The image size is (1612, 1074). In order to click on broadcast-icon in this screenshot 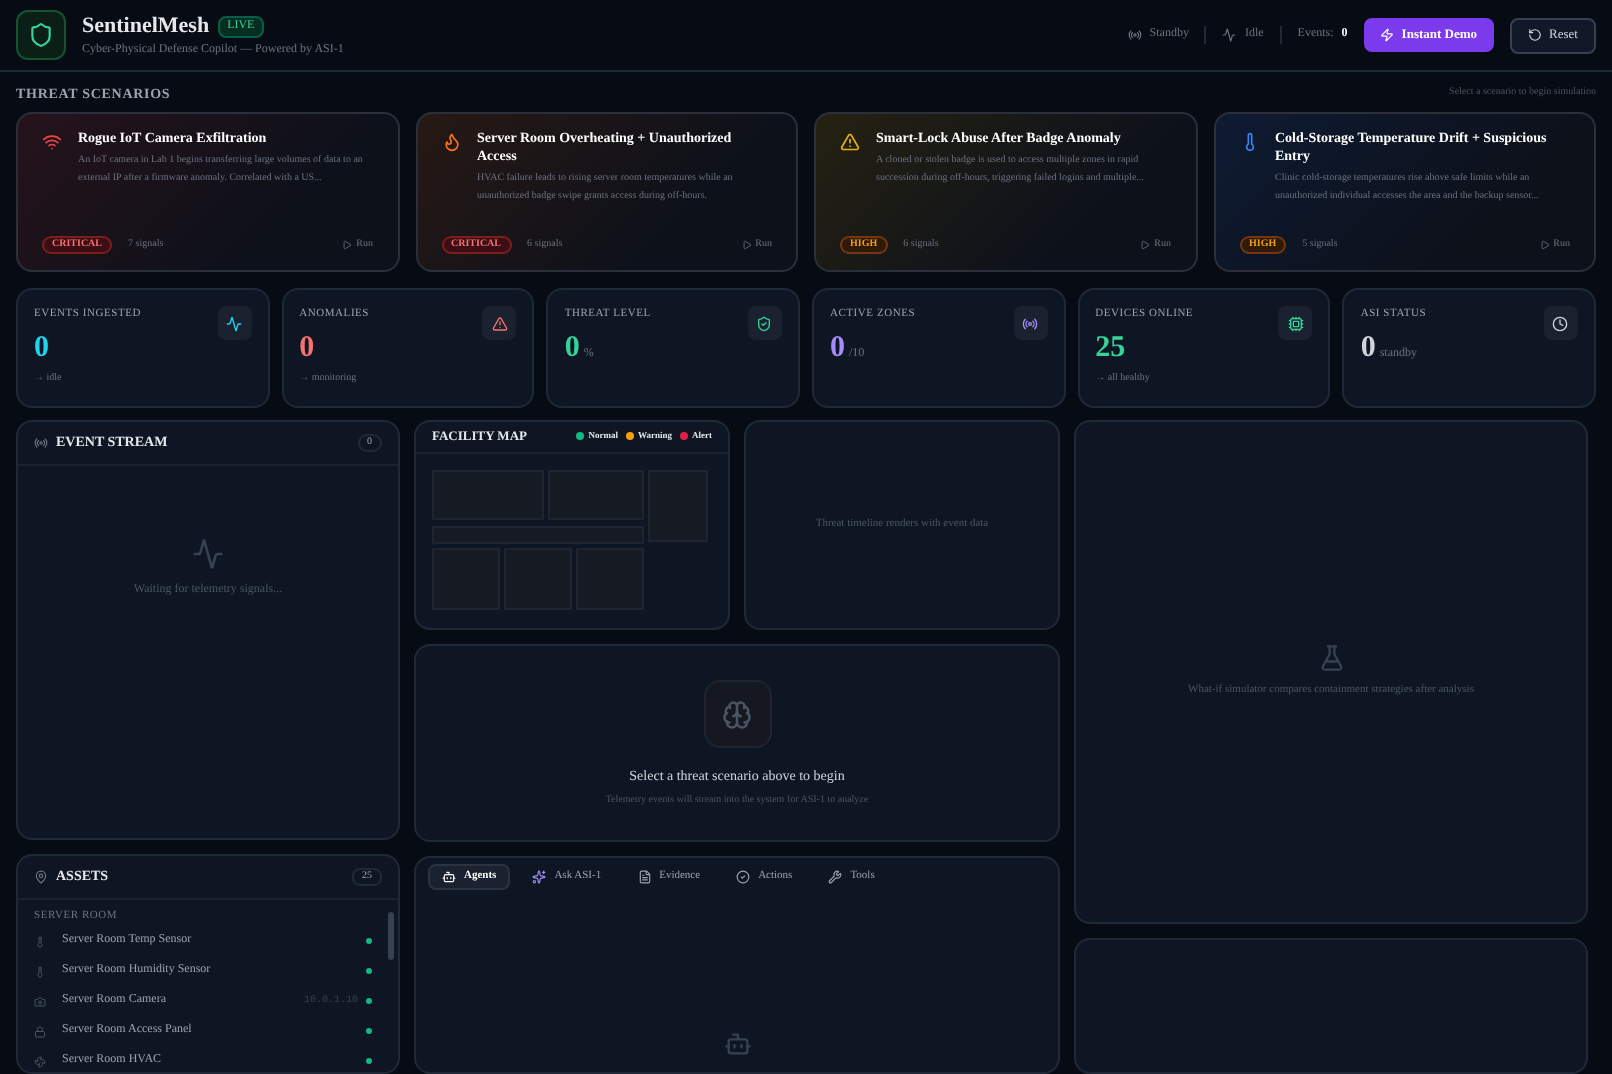, I will do `click(41, 443)`.